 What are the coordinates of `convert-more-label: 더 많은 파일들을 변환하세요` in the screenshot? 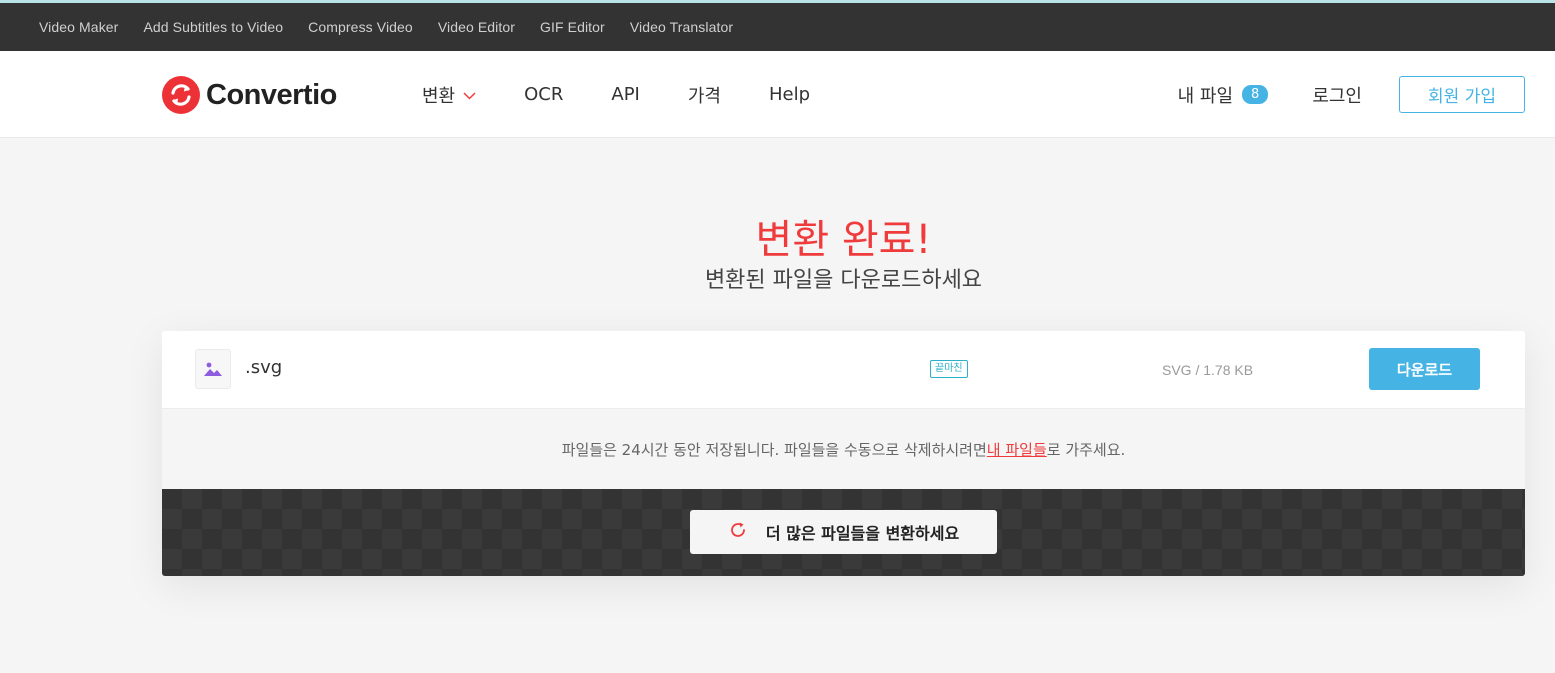 It's located at (862, 533).